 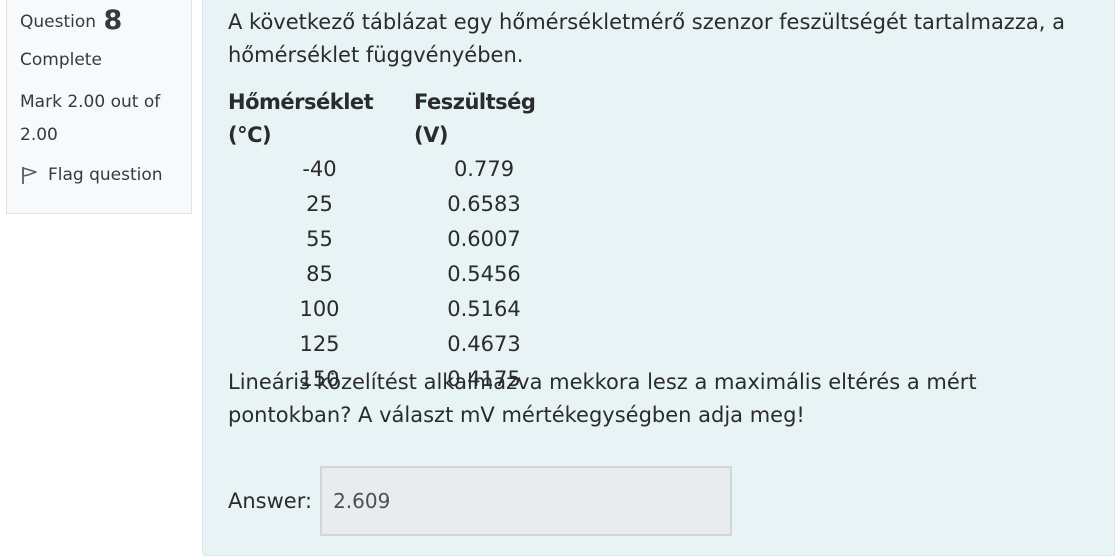 What do you see at coordinates (396, 169) in the screenshot?
I see `table-row: -40 0.779` at bounding box center [396, 169].